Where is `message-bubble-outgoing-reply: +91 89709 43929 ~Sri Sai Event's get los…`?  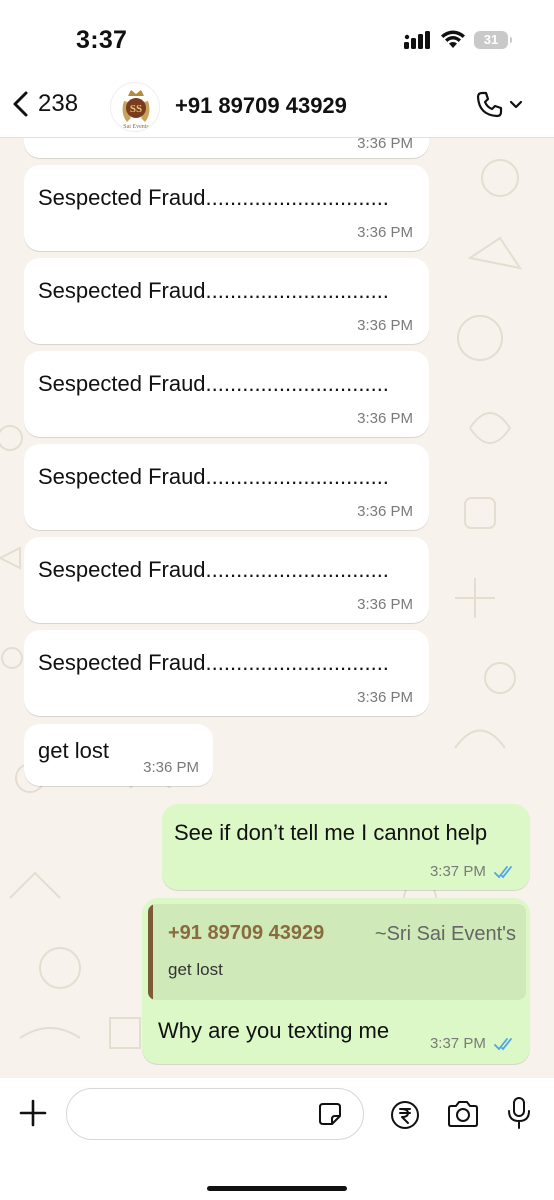 message-bubble-outgoing-reply: +91 89709 43929 ~Sri Sai Event's get los… is located at coordinates (336, 981).